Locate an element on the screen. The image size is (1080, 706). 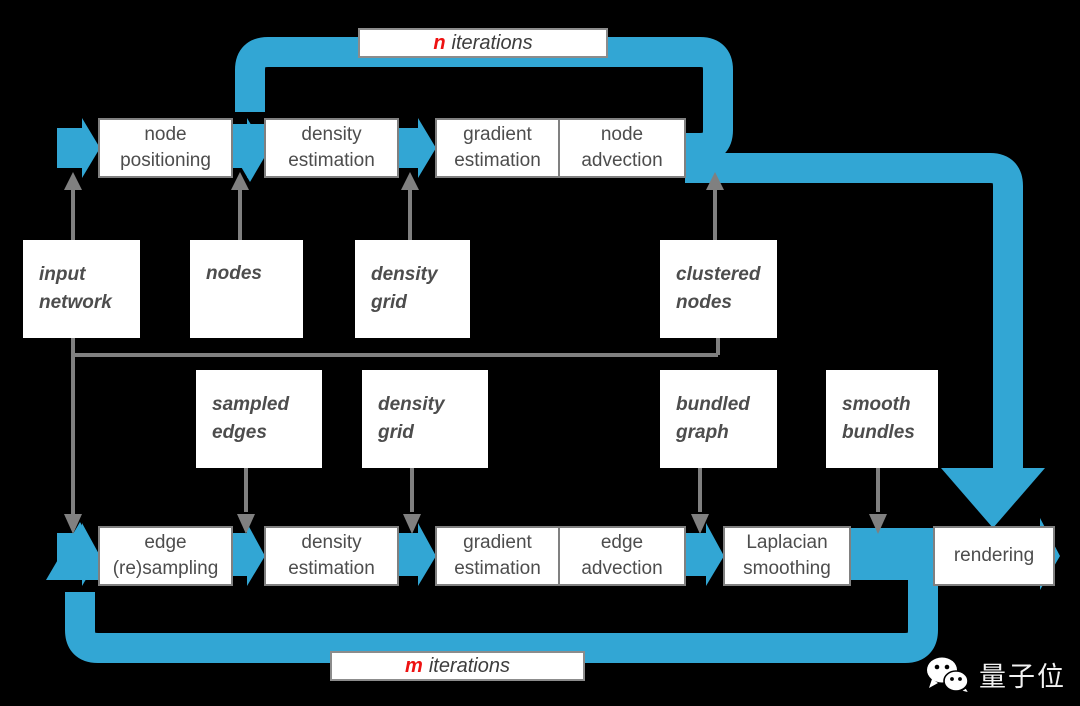
process-density-estimation-bottom: density estimation is located at coordinates (331, 556).